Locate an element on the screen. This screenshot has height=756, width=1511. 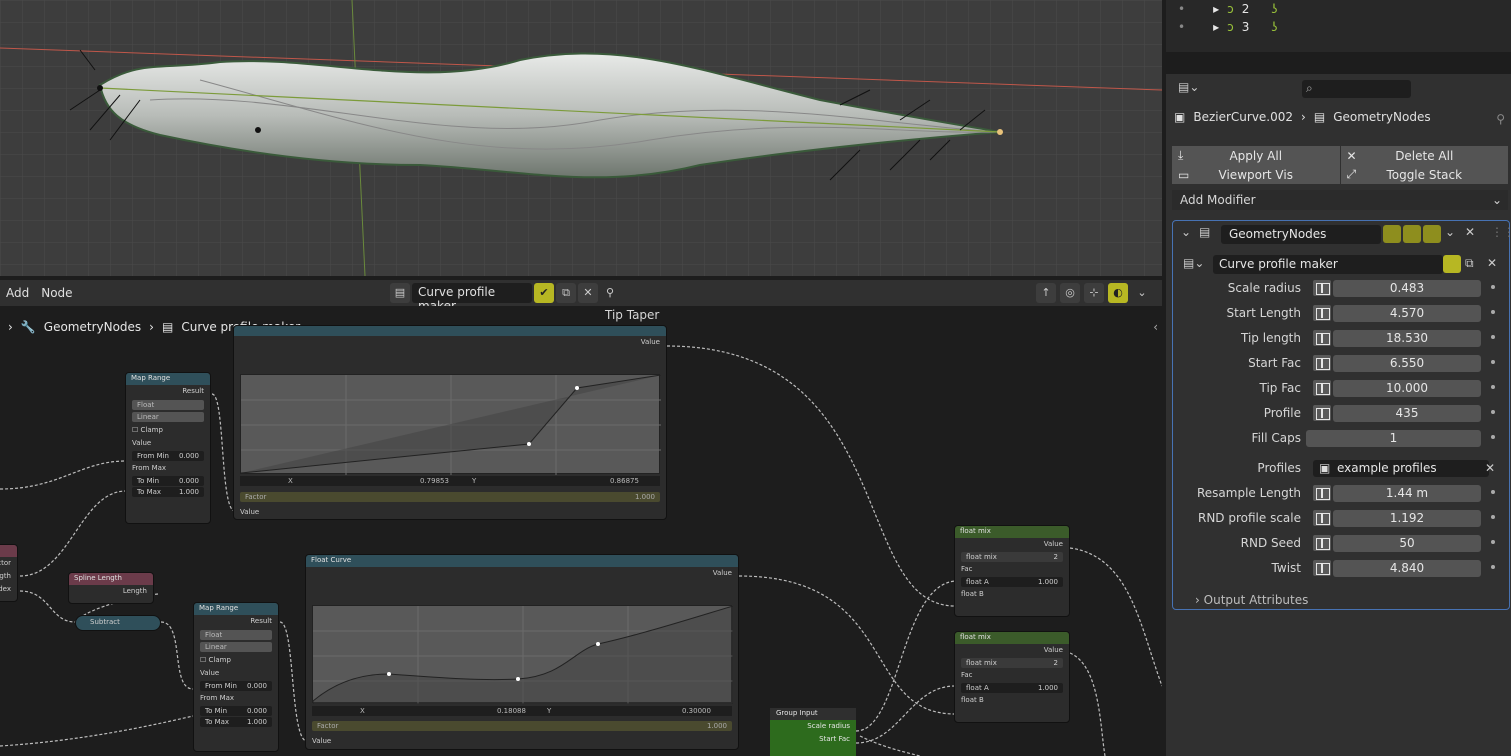
editor-type-icon: ▤⌄ is located at coordinates (1188, 87).